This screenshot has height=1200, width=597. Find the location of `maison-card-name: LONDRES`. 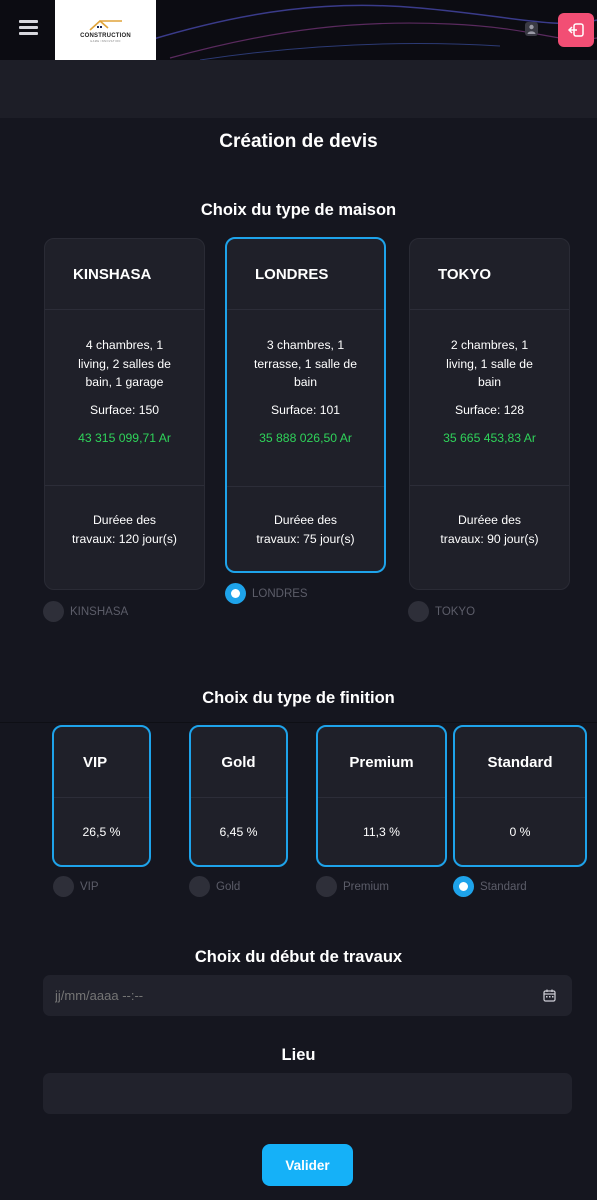

maison-card-name: LONDRES is located at coordinates (305, 274).